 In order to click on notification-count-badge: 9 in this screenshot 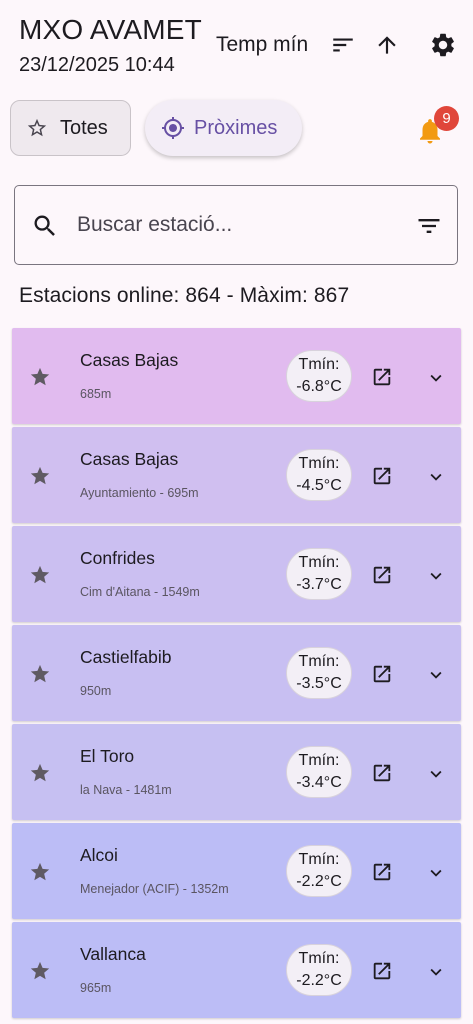, I will do `click(446, 118)`.